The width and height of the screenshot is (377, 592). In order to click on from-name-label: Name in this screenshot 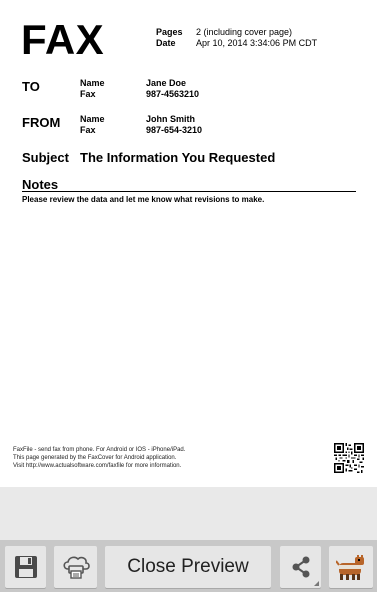, I will do `click(92, 119)`.